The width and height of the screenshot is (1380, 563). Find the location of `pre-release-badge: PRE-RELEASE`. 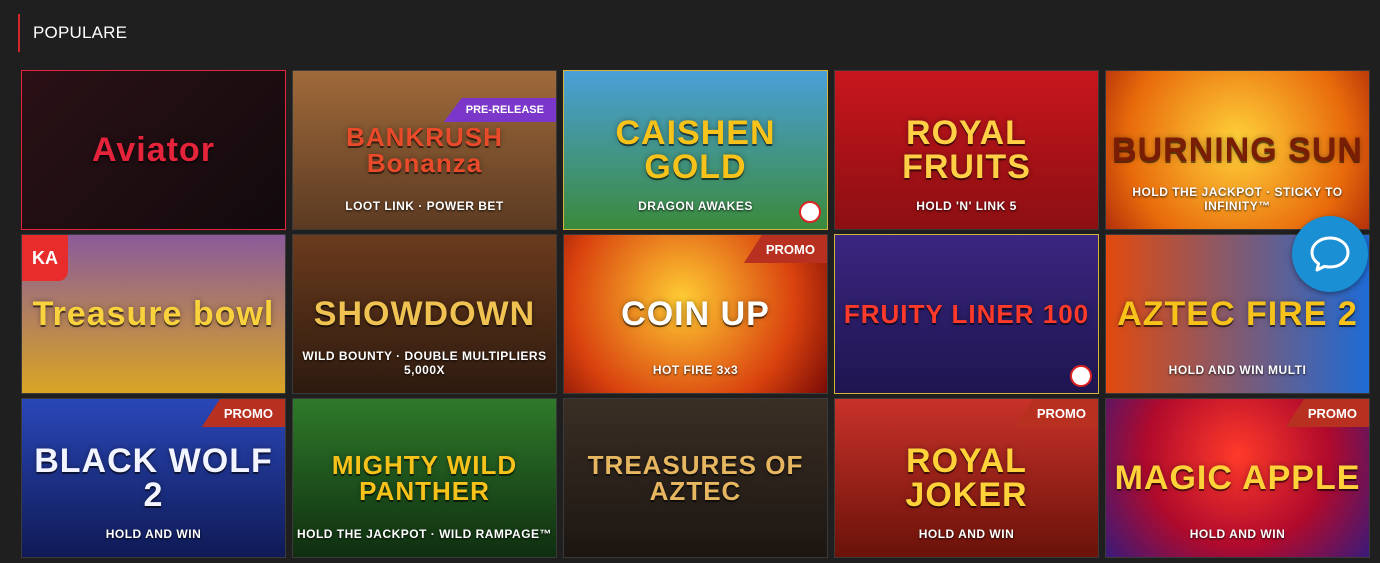

pre-release-badge: PRE-RELEASE is located at coordinates (499, 110).